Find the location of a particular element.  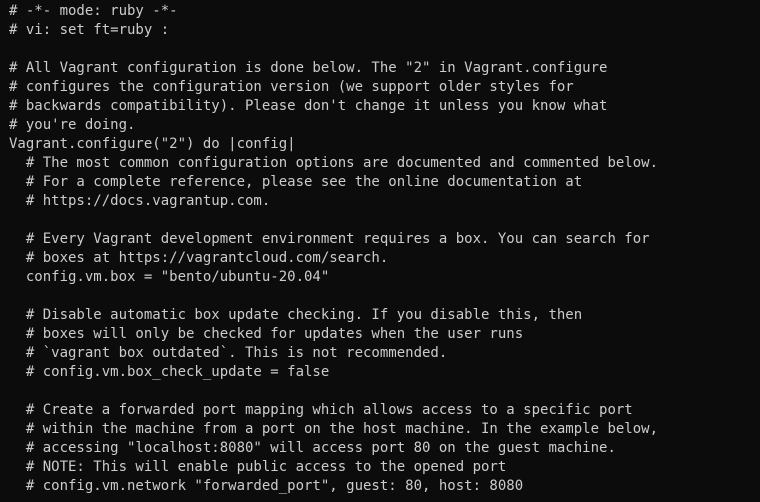

terminal-line: # -*- mode: ruby -*- is located at coordinates (93, 11).